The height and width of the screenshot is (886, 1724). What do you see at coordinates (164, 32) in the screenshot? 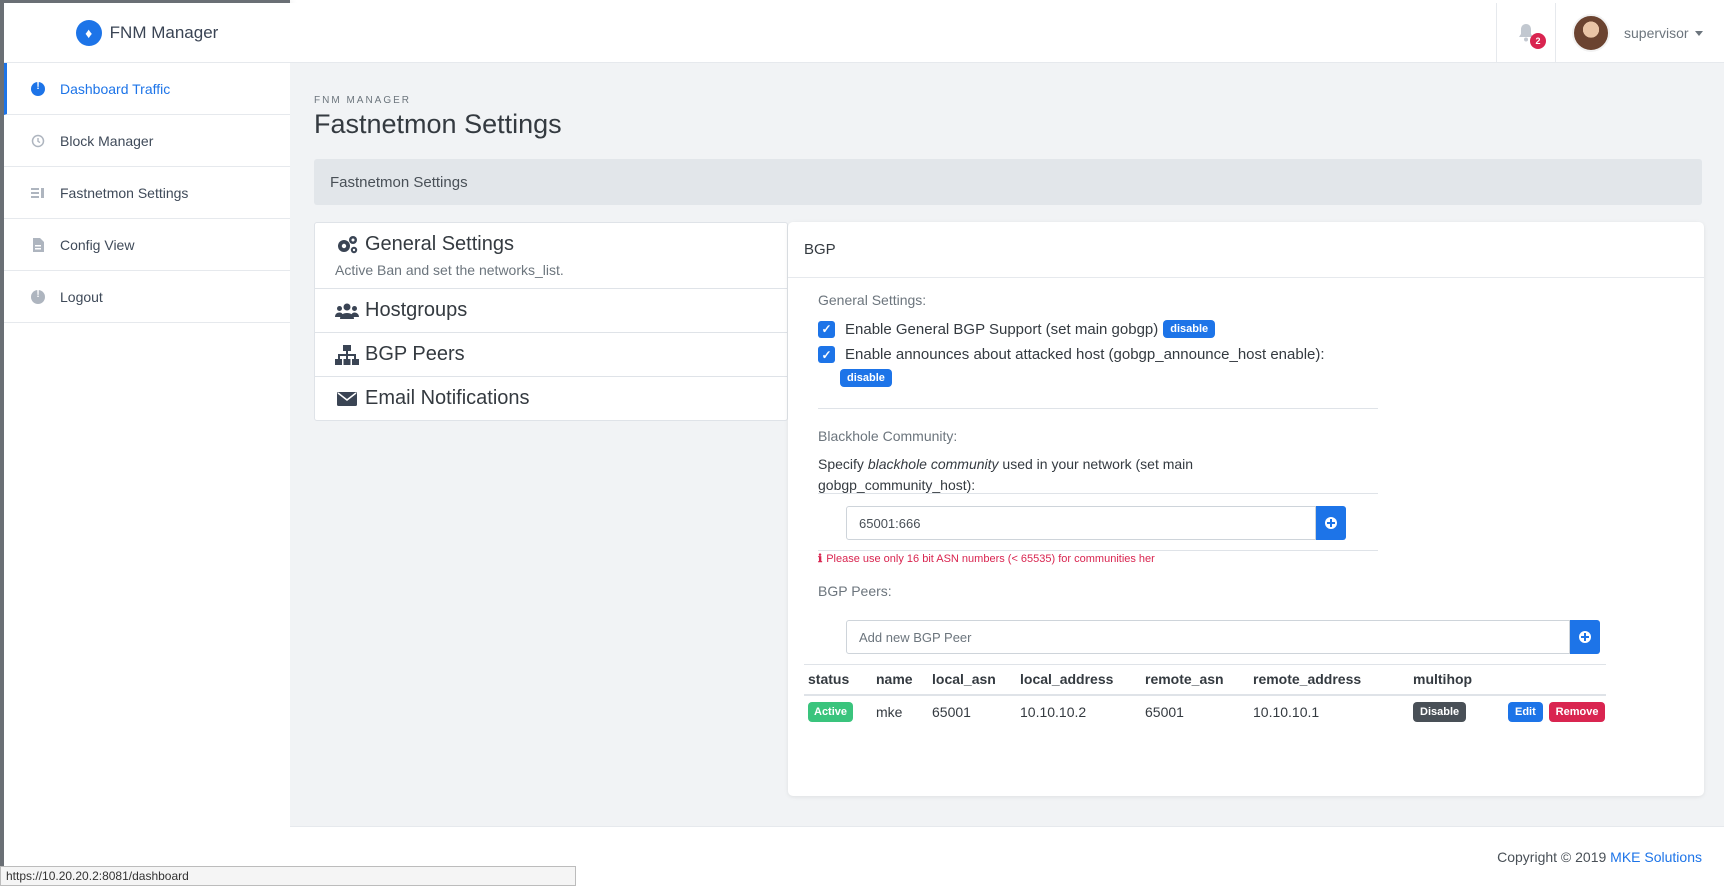
I see `brand-name: FNM Manager` at bounding box center [164, 32].